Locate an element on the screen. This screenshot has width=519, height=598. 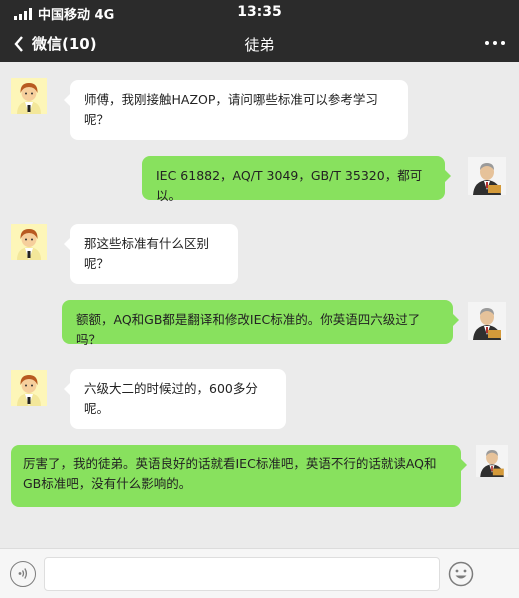
chat-header: 微信(10) 徒弟 is located at coordinates (259, 43).